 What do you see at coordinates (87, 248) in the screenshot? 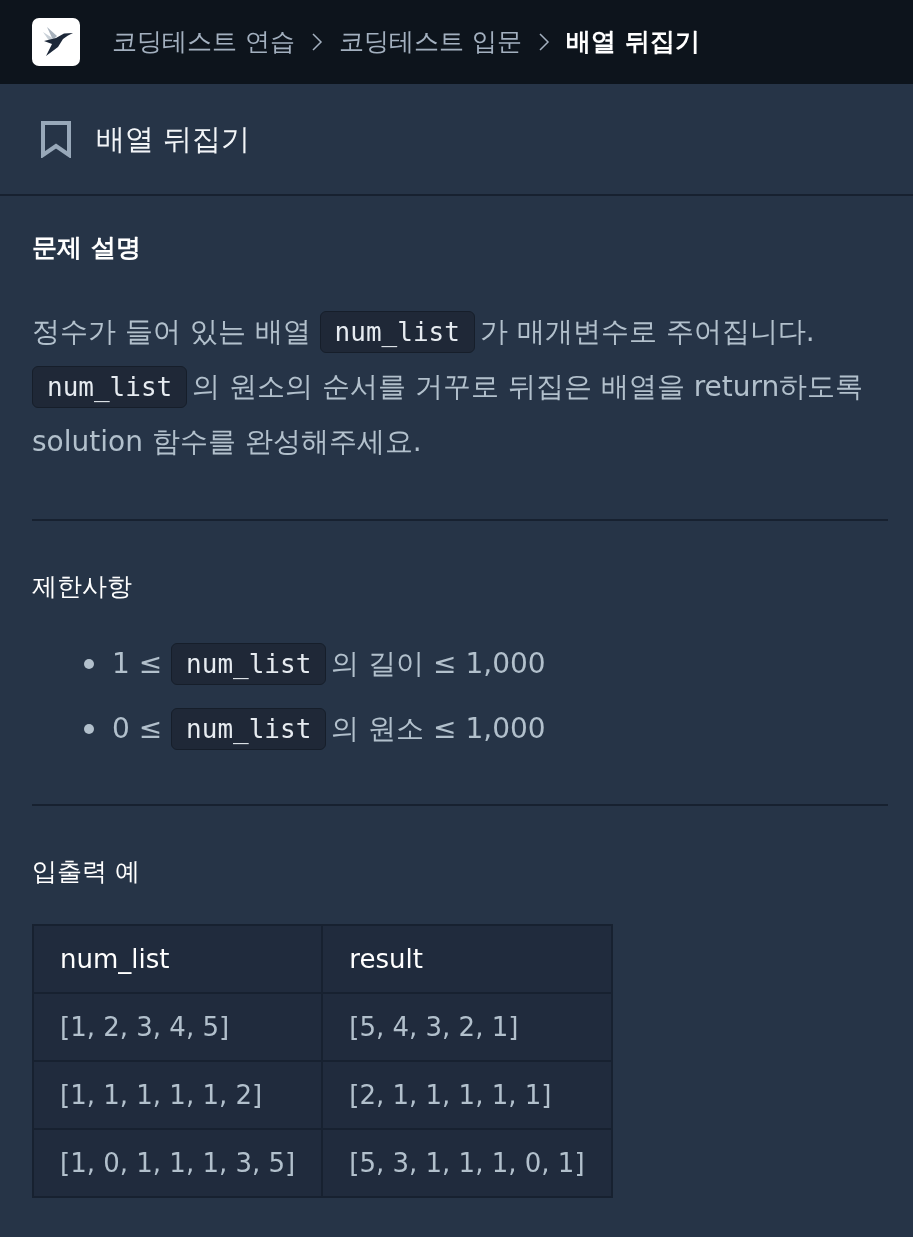
I see `section-heading: 문제 설명` at bounding box center [87, 248].